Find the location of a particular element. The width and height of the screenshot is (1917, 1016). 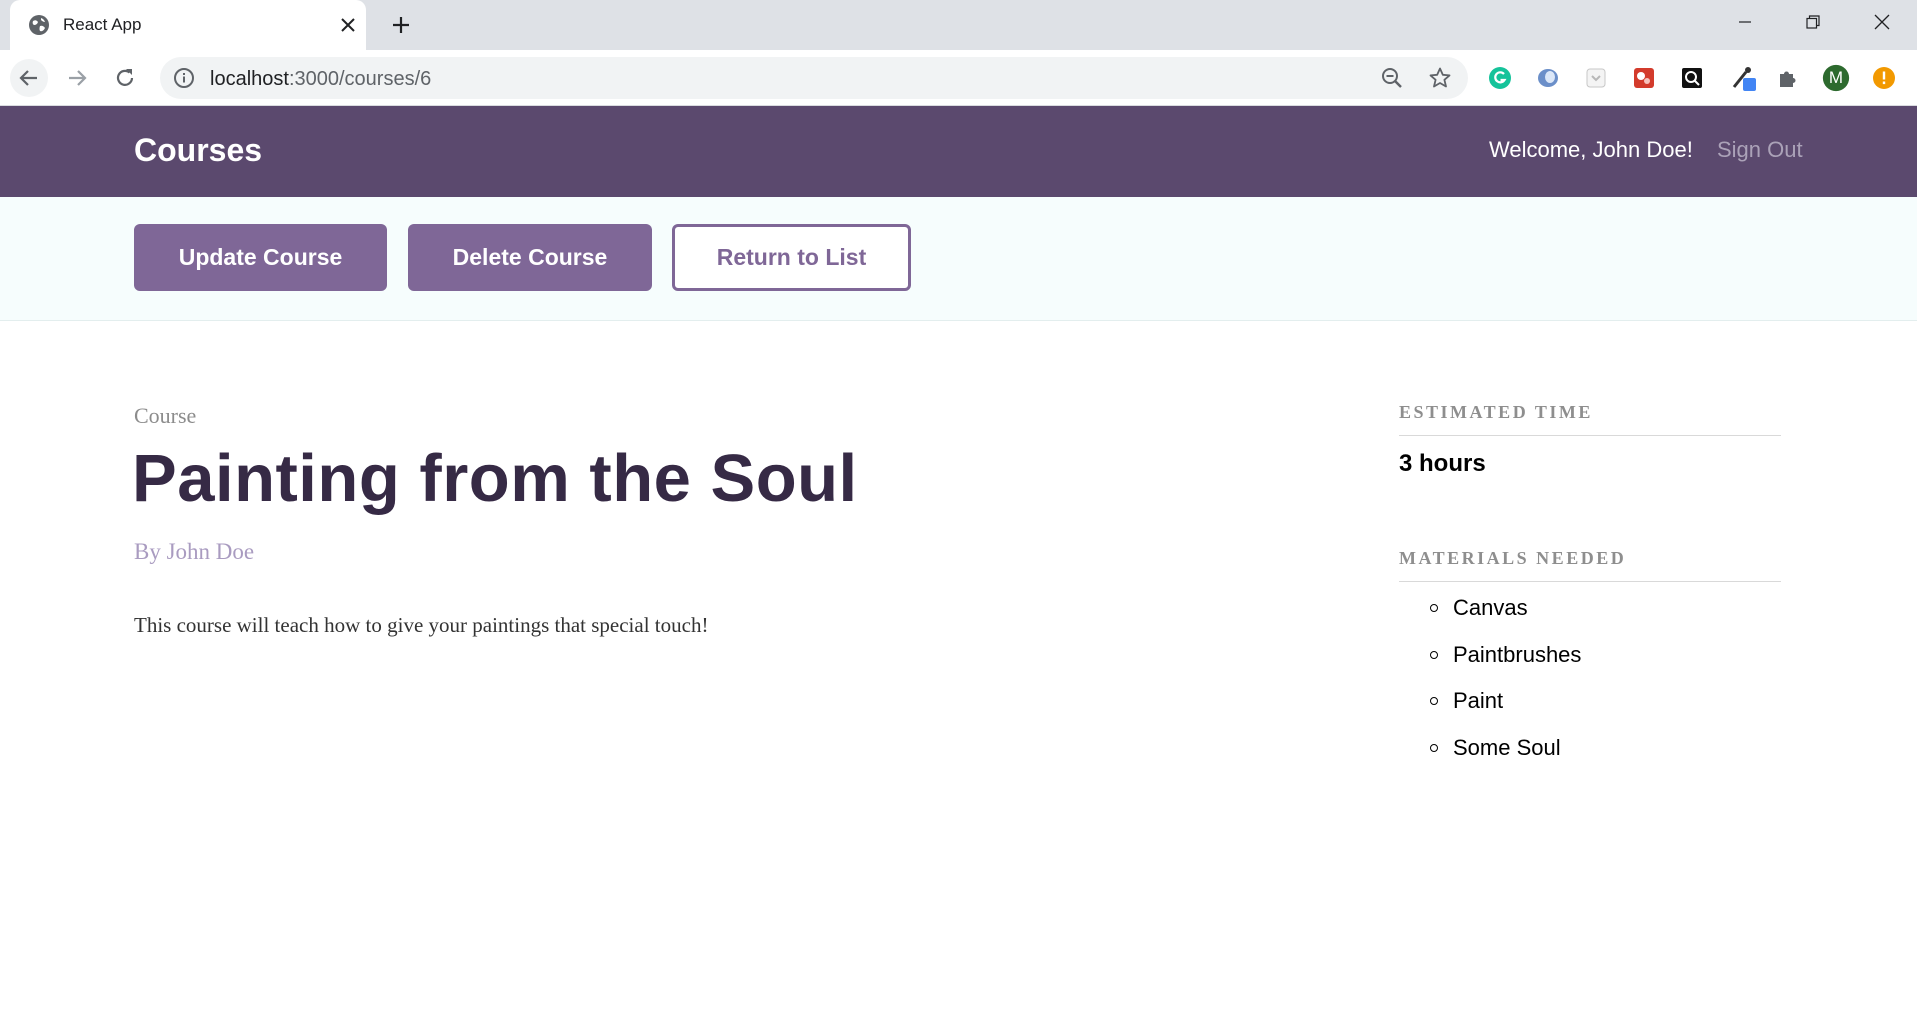

restore-icon is located at coordinates (1813, 22).